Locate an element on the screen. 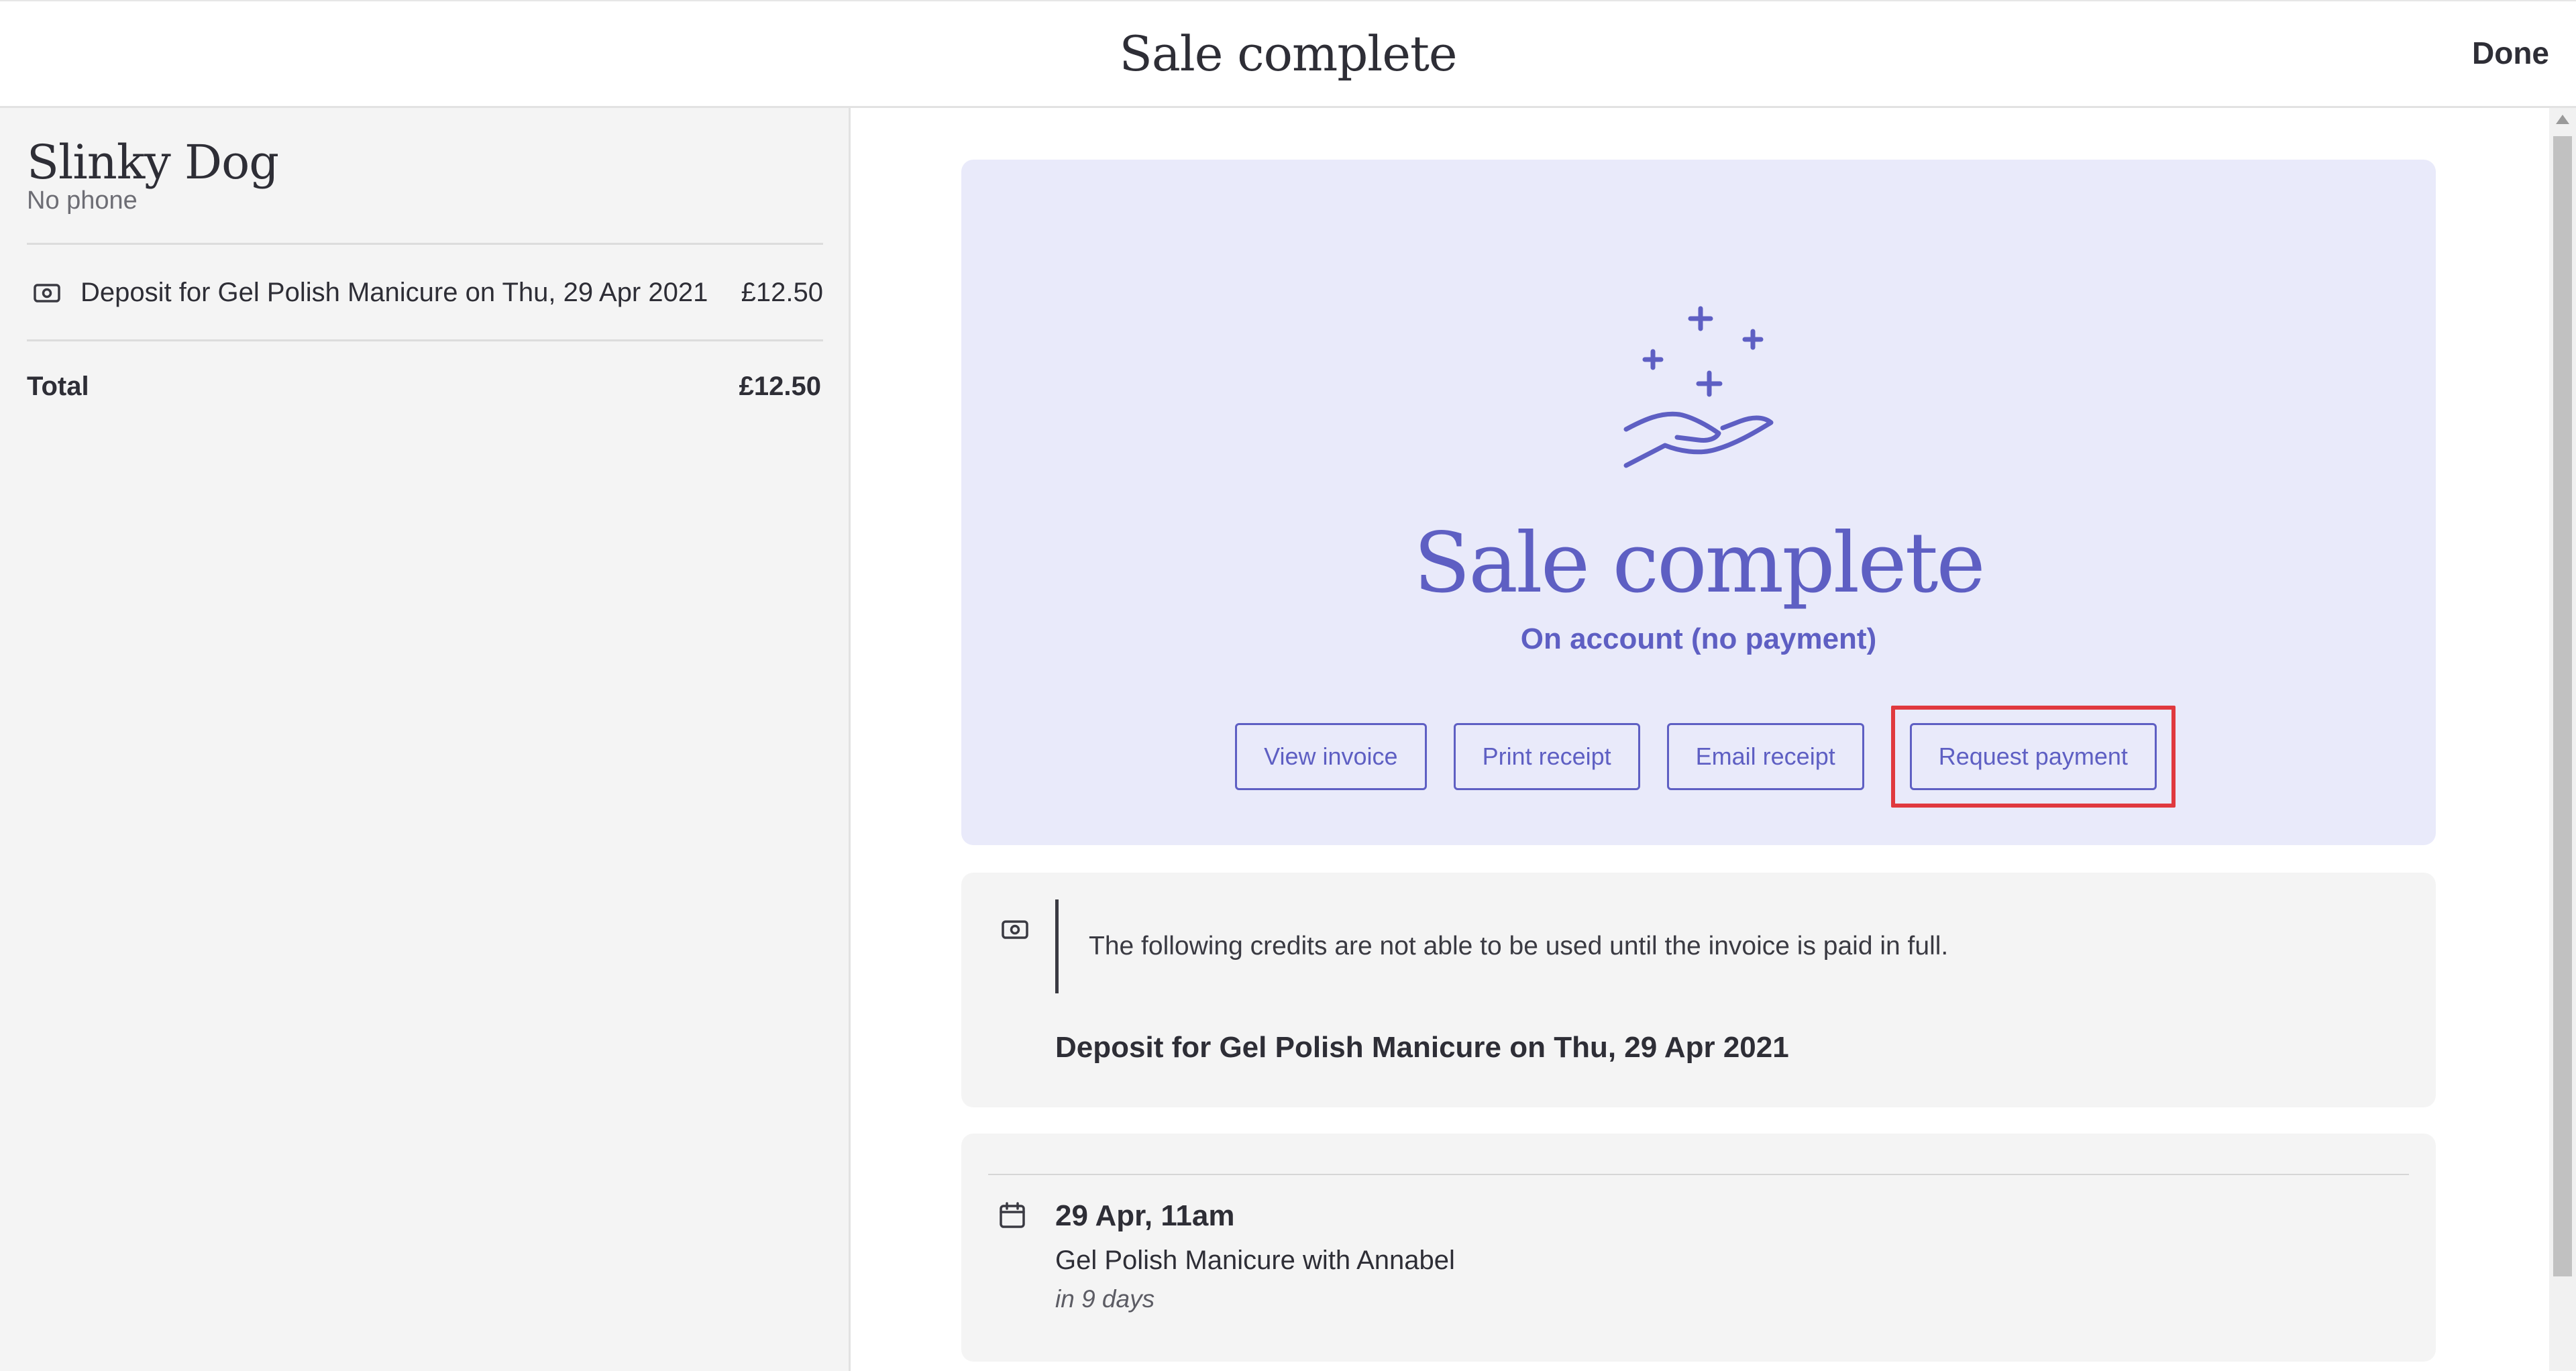 Image resolution: width=2576 pixels, height=1371 pixels. page-title: Sale complete is located at coordinates (1288, 54).